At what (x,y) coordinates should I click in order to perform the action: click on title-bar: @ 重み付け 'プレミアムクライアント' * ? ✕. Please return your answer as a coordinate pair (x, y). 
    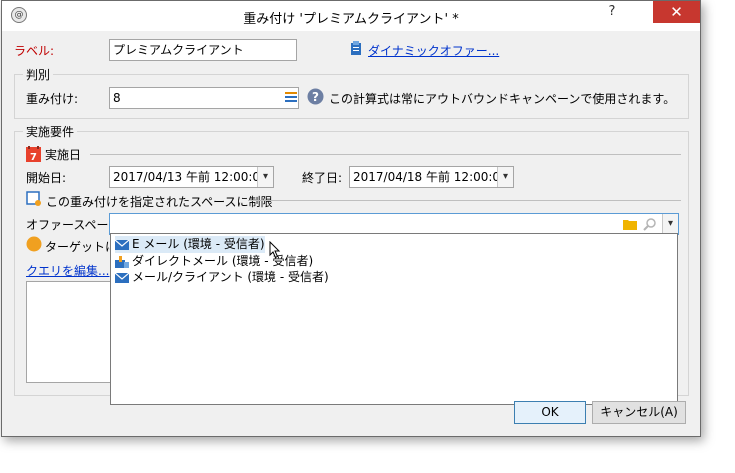
    Looking at the image, I should click on (351, 16).